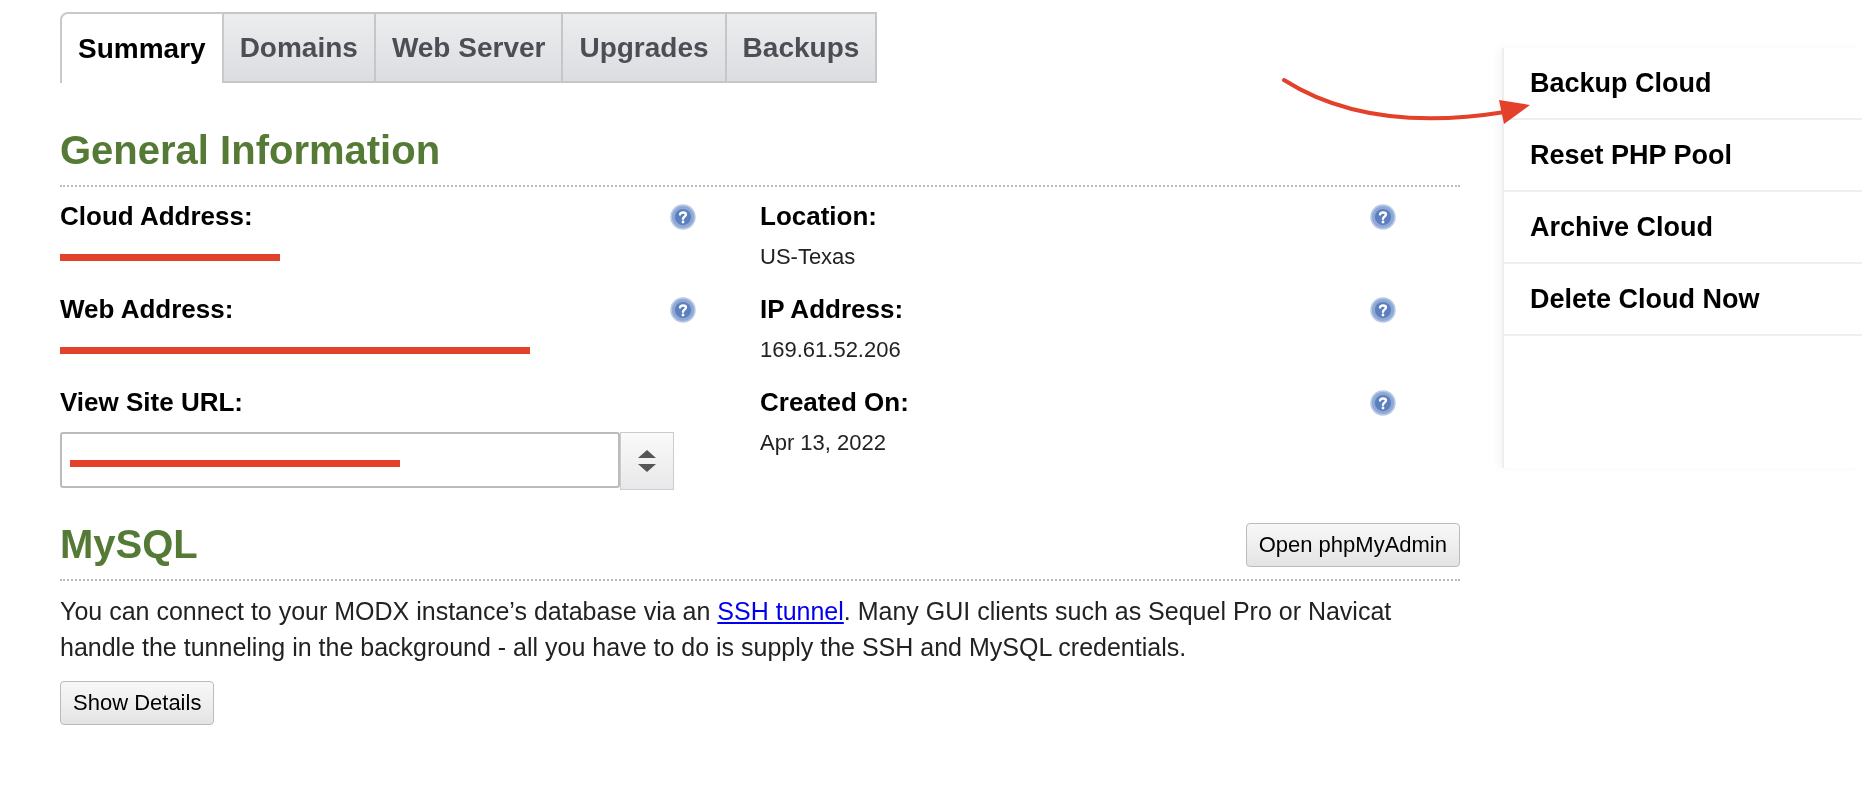 This screenshot has width=1862, height=812. What do you see at coordinates (156, 216) in the screenshot?
I see `field-label: Cloud Address:` at bounding box center [156, 216].